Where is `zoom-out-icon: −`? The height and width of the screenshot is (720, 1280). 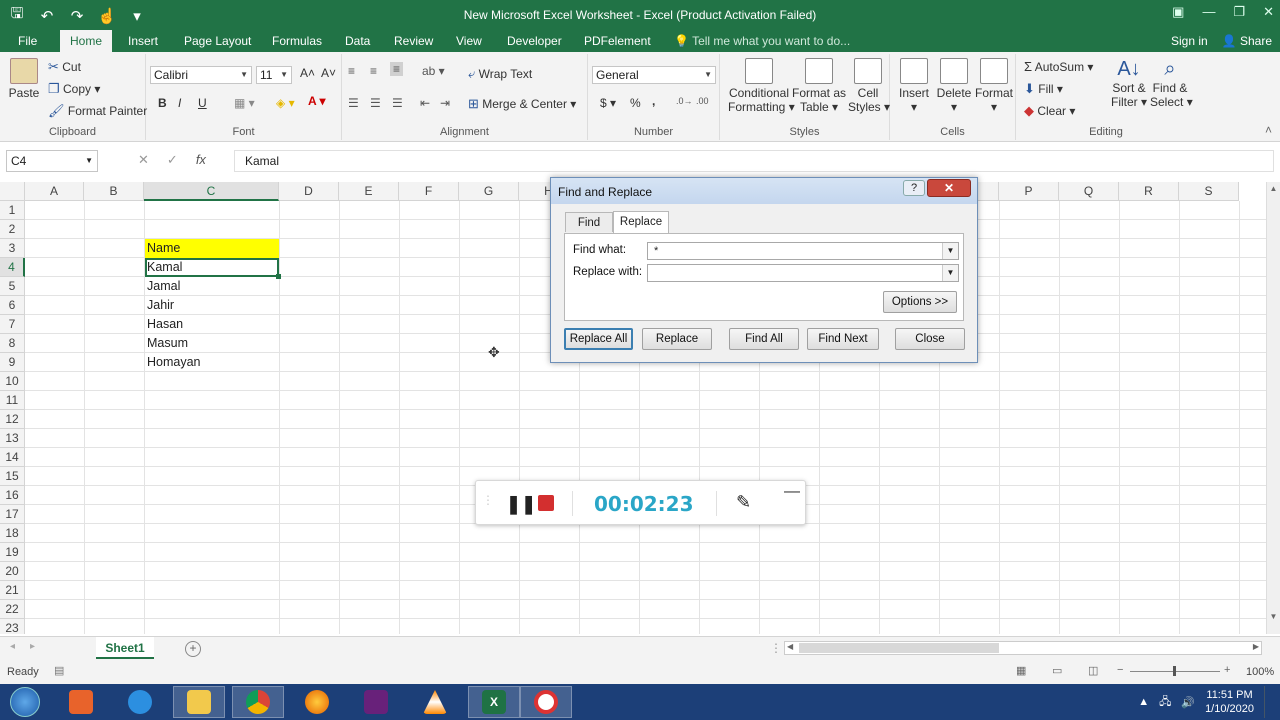 zoom-out-icon: − is located at coordinates (1120, 670).